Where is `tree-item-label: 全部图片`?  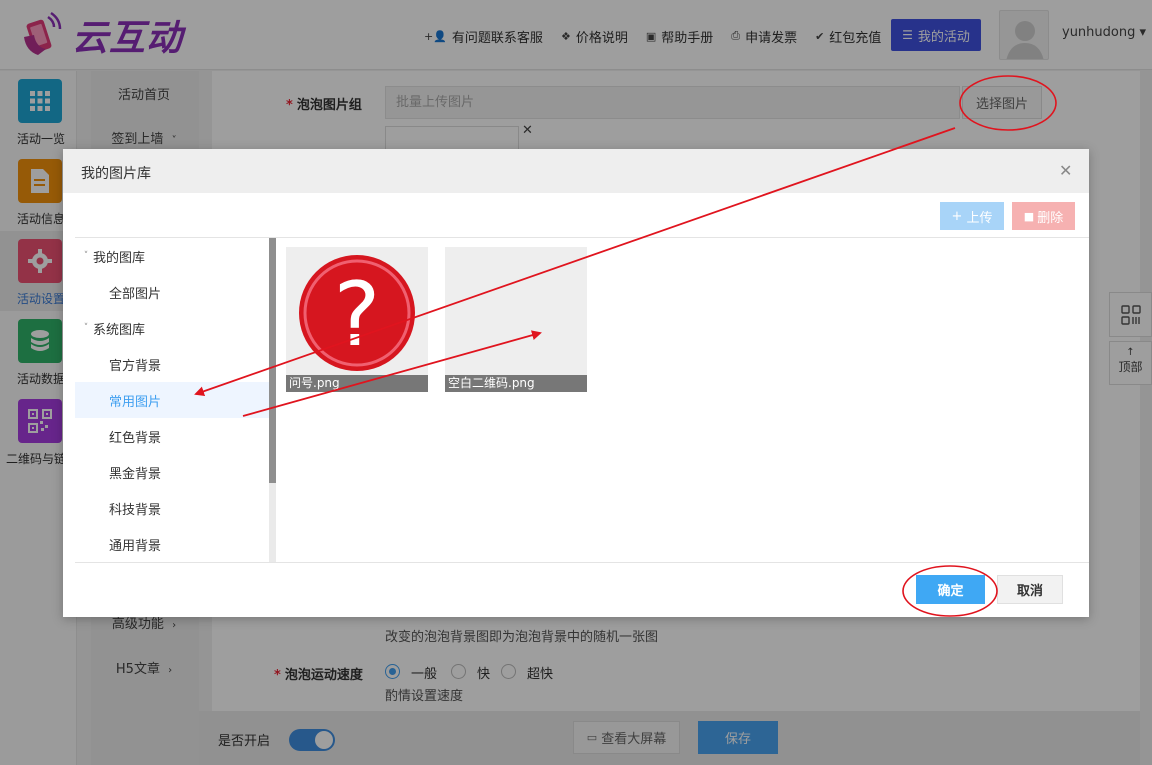
tree-item-label: 全部图片 is located at coordinates (135, 294).